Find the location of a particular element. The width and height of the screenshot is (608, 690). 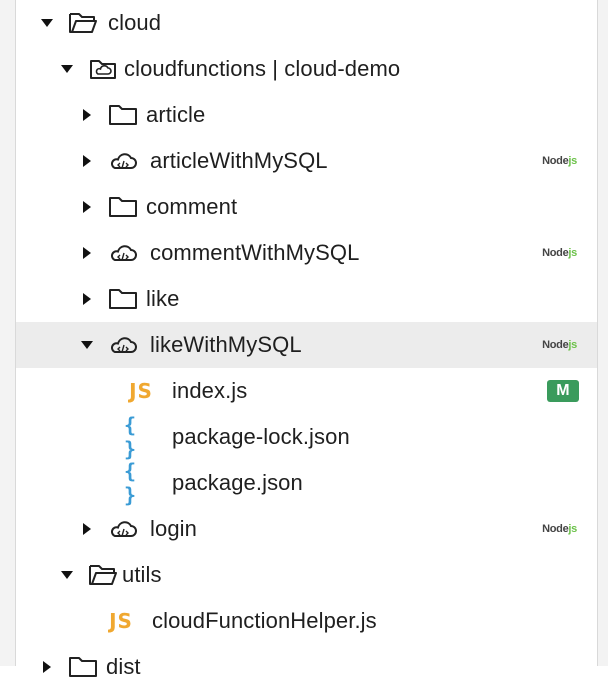

tree-item-label: cloudfunctions | cloud-demo is located at coordinates (262, 68).